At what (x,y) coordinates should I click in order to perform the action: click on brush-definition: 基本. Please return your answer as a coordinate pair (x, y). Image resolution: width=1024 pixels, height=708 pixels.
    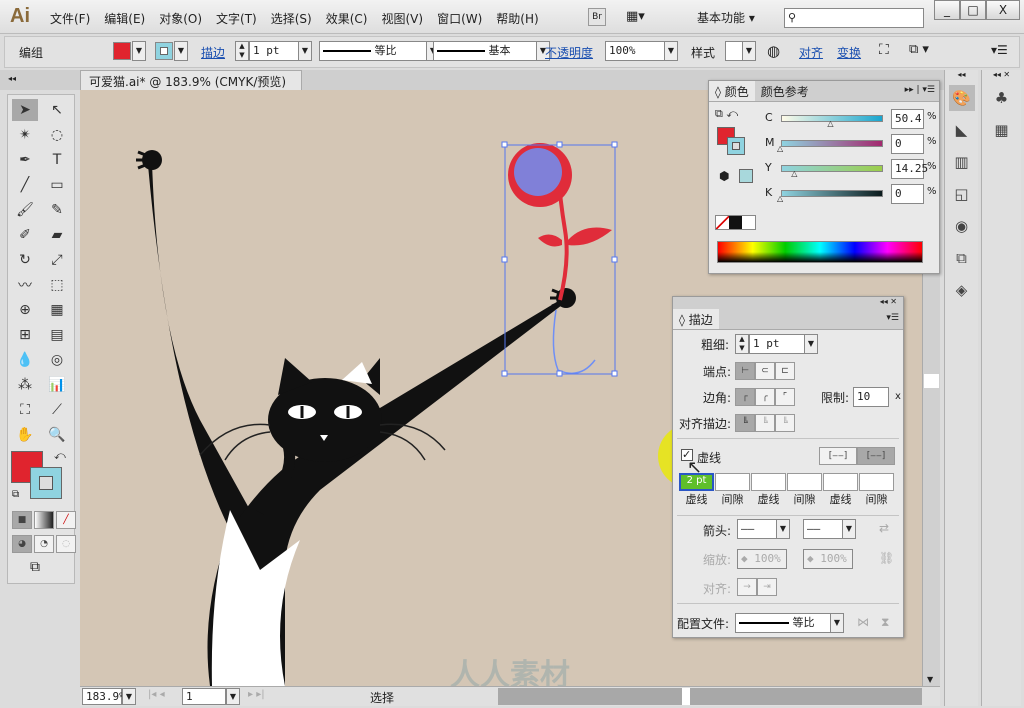
    Looking at the image, I should click on (485, 51).